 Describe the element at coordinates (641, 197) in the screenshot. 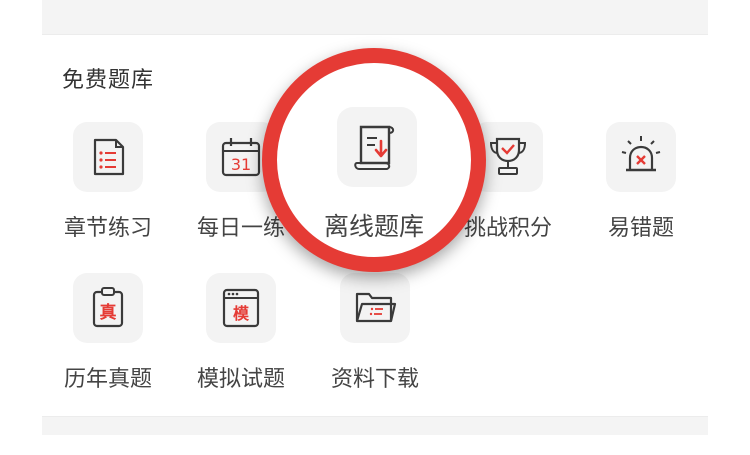

I see `tile-error-prone: 易错题` at that location.